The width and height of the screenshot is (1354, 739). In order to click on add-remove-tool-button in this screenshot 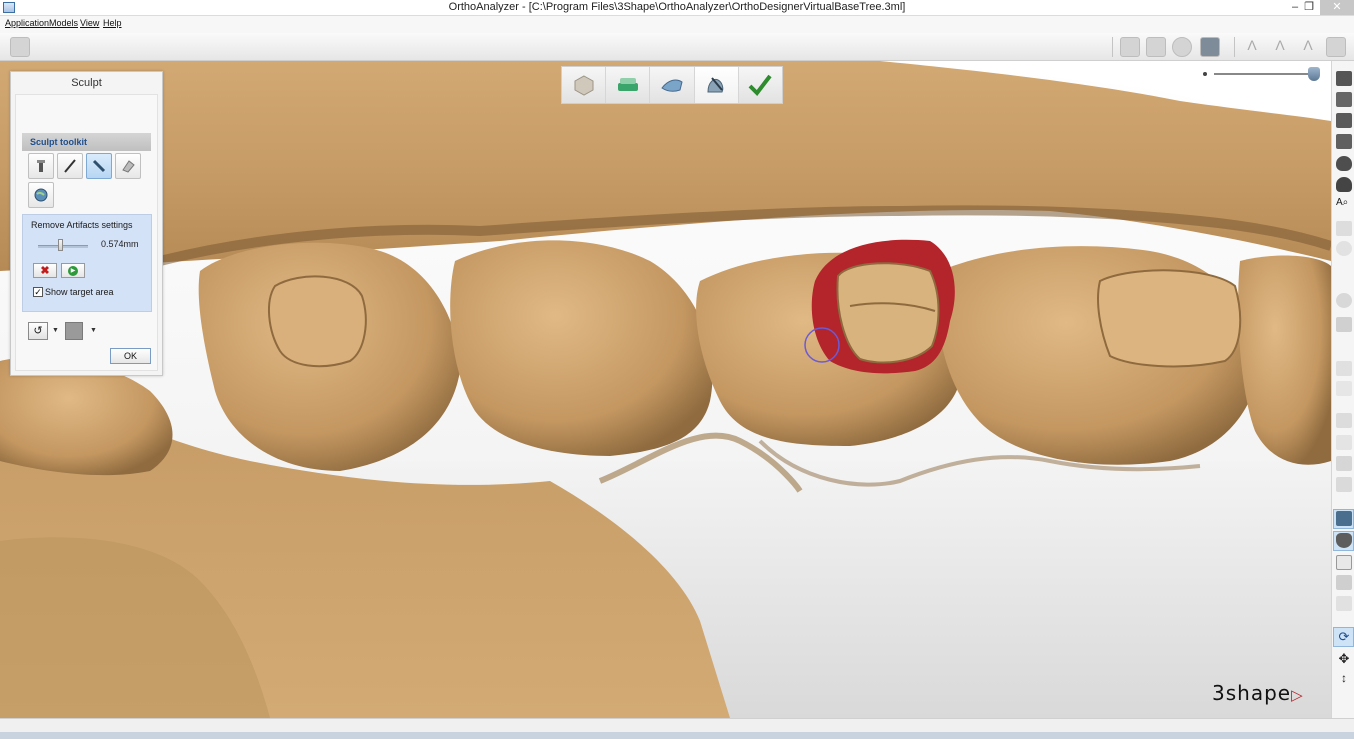, I will do `click(128, 166)`.